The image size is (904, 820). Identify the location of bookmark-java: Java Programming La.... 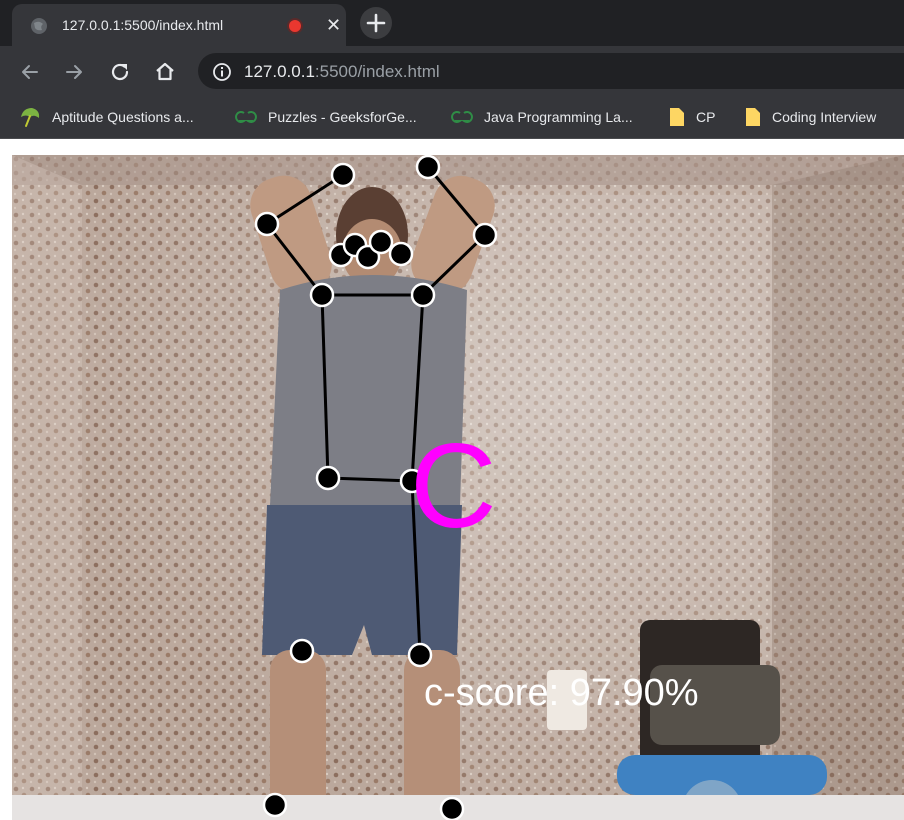
(541, 117).